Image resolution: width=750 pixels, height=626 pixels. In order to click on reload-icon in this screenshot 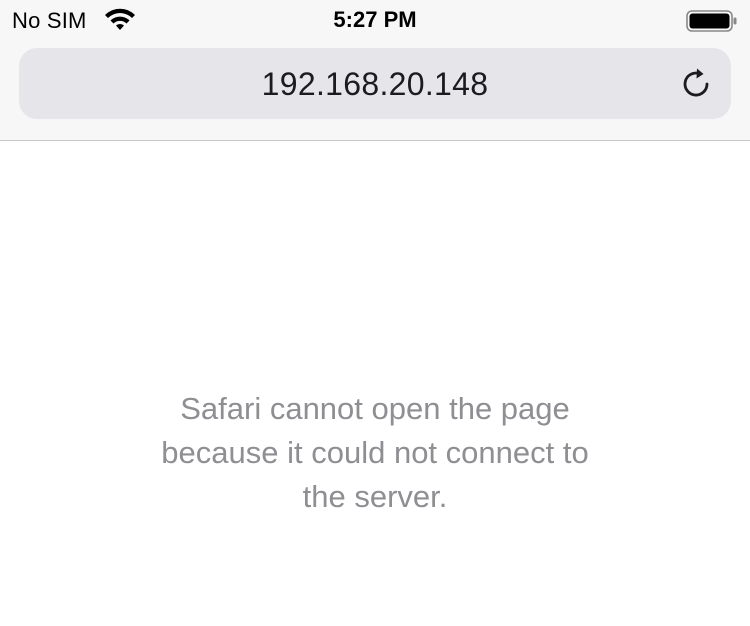, I will do `click(697, 84)`.